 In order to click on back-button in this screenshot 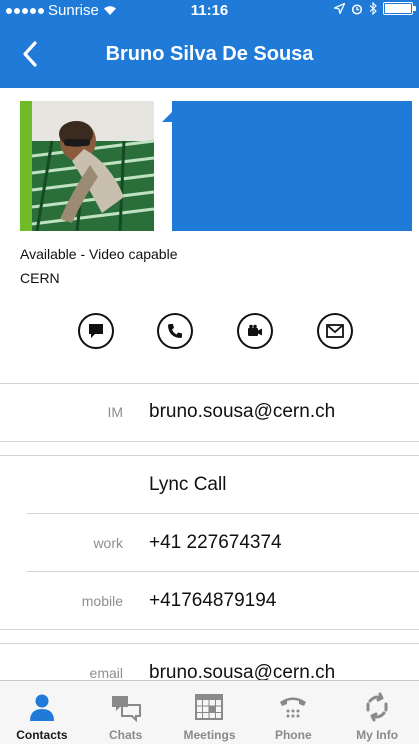, I will do `click(30, 54)`.